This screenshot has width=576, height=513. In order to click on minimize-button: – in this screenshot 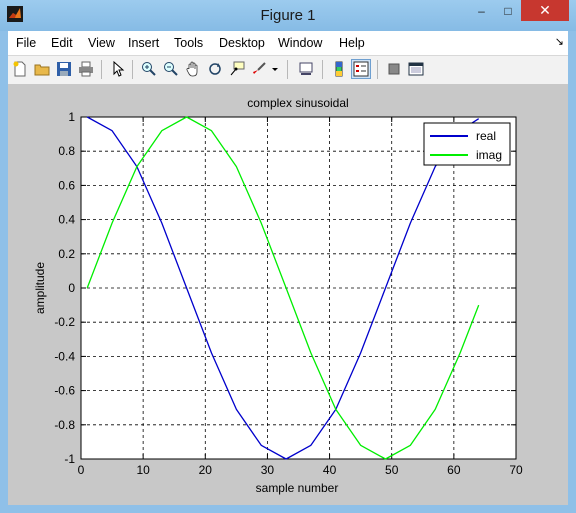, I will do `click(481, 10)`.